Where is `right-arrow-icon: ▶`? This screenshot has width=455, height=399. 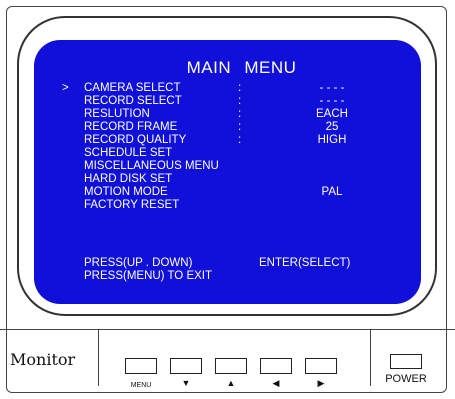
right-arrow-icon: ▶ is located at coordinates (321, 383).